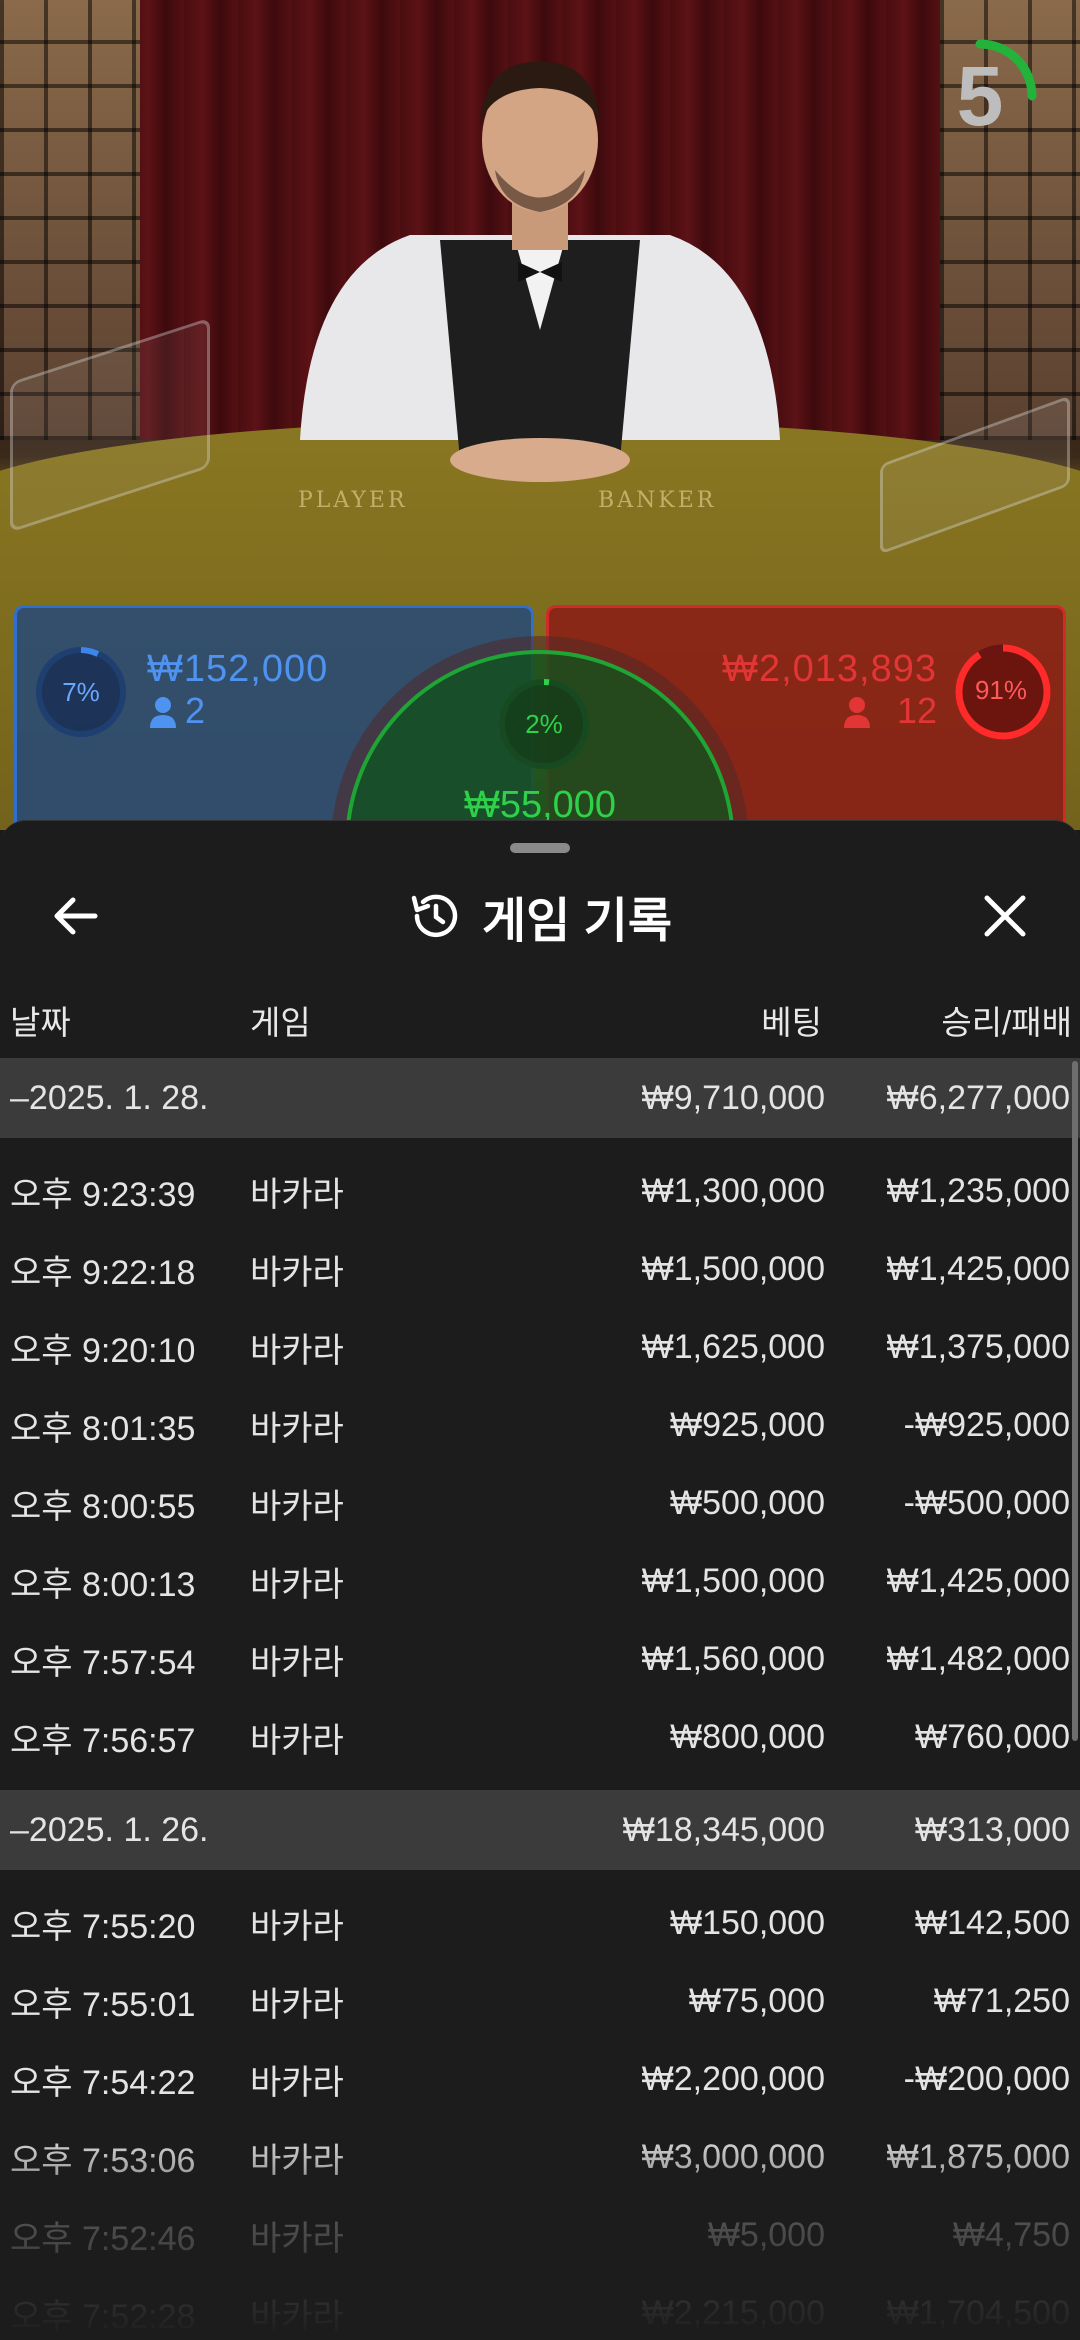 The image size is (1080, 2340). I want to click on row-time: 오후 7:53:06, so click(103, 2160).